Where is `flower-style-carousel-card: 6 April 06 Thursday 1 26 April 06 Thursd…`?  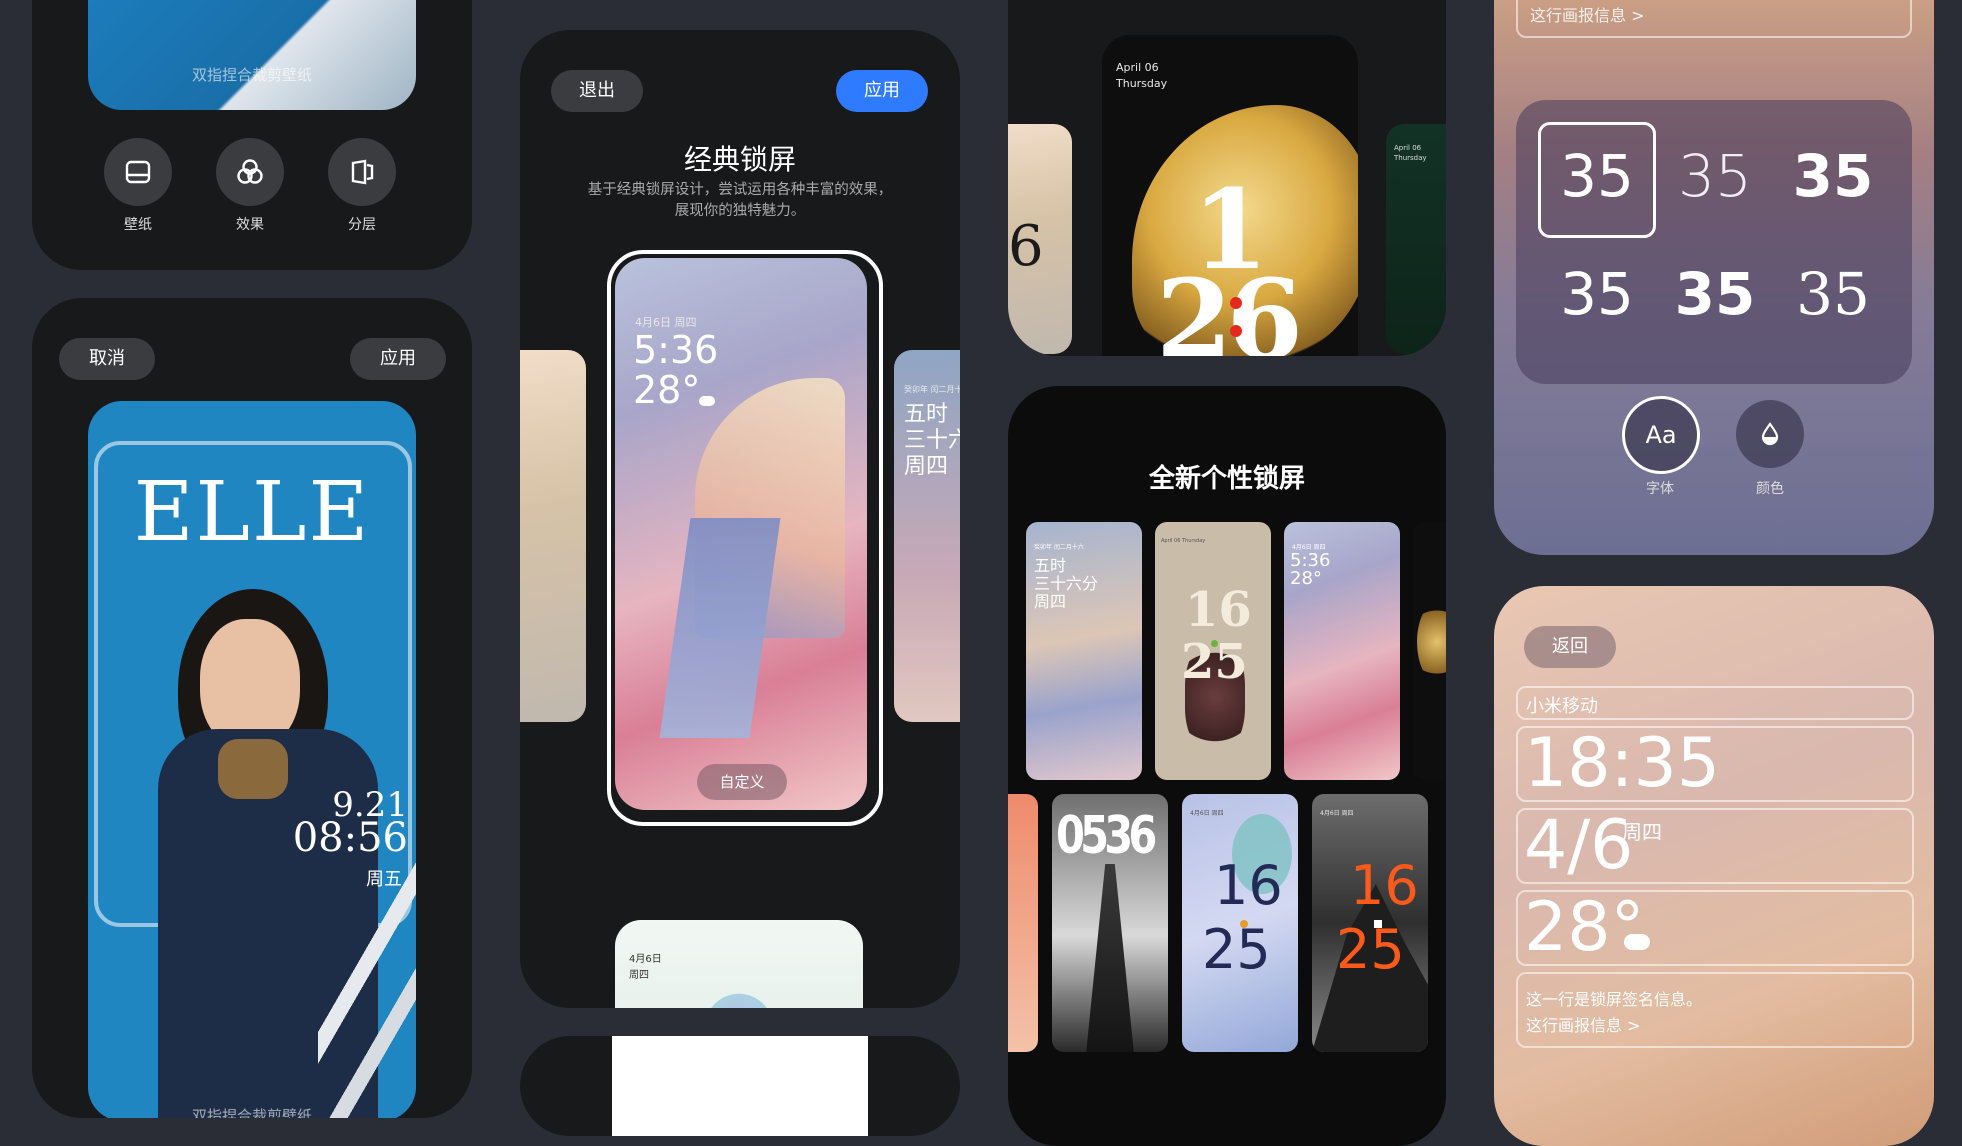
flower-style-carousel-card: 6 April 06 Thursday 1 26 April 06 Thursd… is located at coordinates (1227, 178).